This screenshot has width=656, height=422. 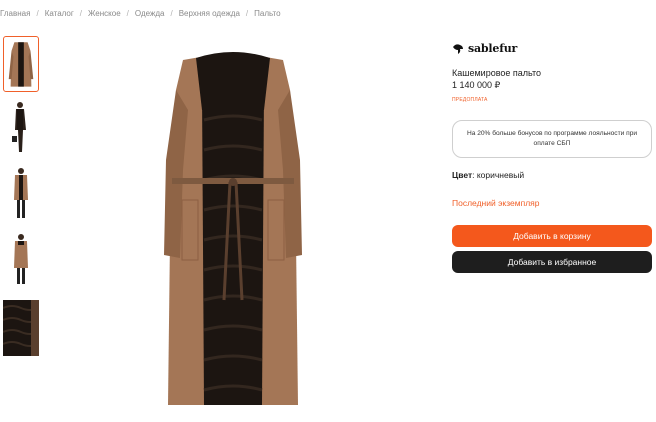 What do you see at coordinates (267, 13) in the screenshot?
I see `breadcrumb-coats: Пальто` at bounding box center [267, 13].